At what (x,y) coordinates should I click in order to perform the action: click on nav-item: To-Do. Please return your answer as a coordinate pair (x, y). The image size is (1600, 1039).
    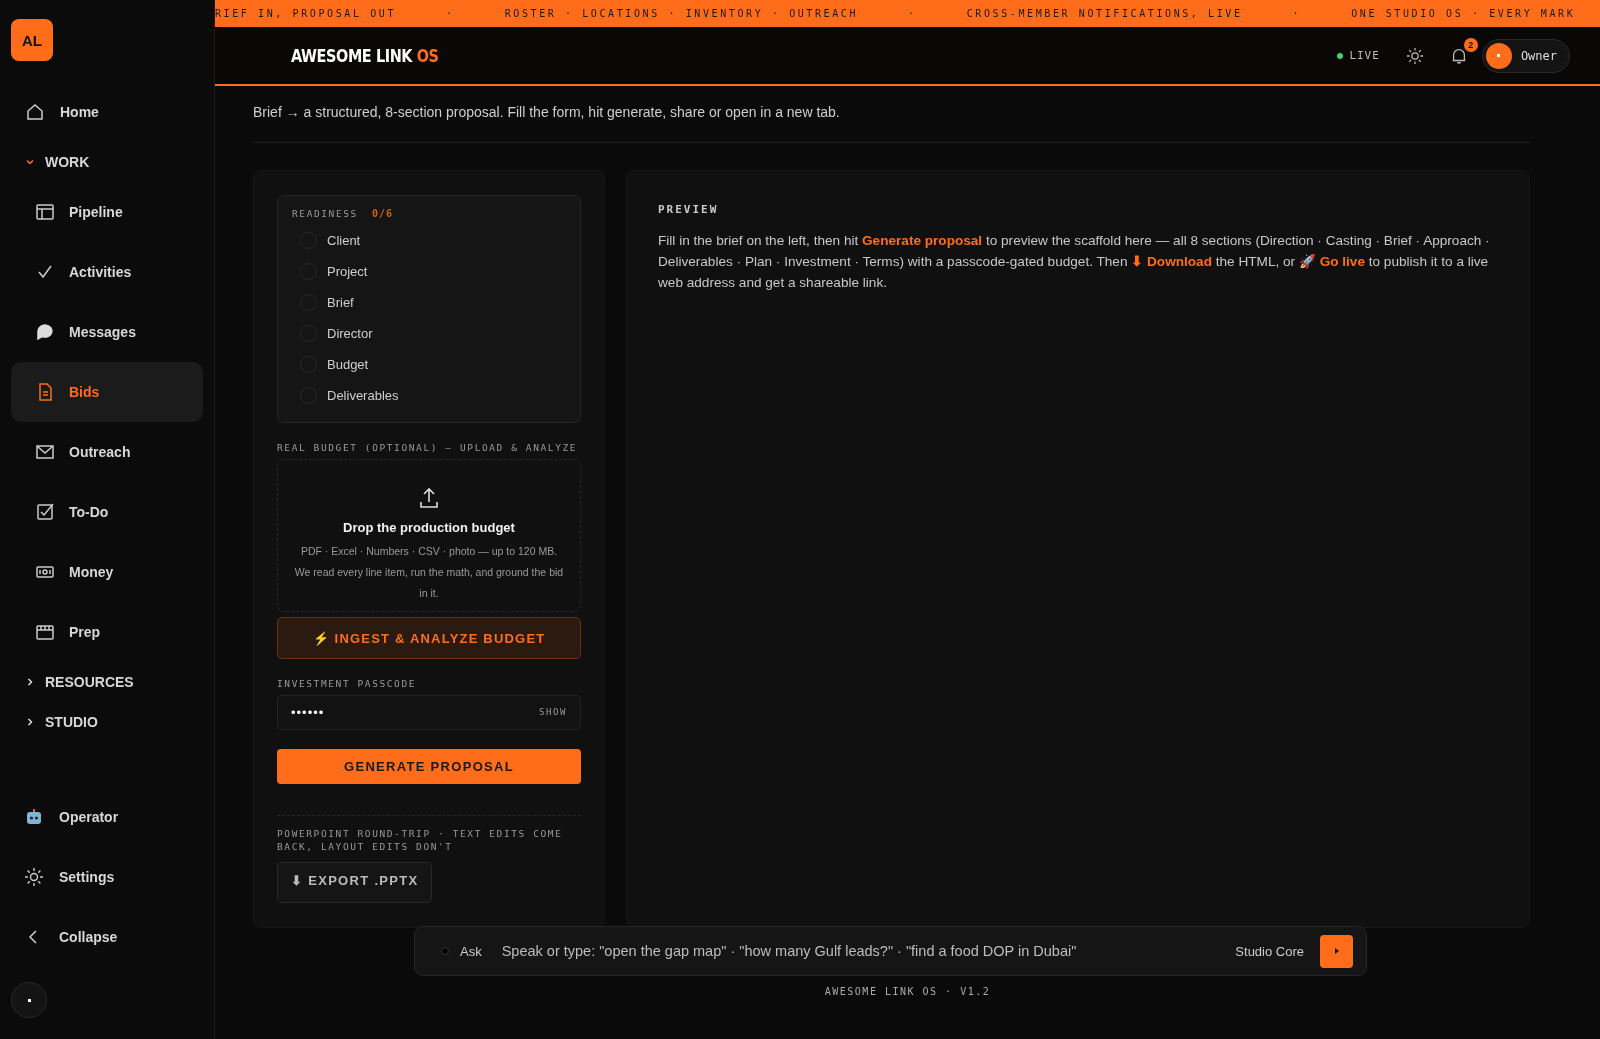
    Looking at the image, I should click on (107, 512).